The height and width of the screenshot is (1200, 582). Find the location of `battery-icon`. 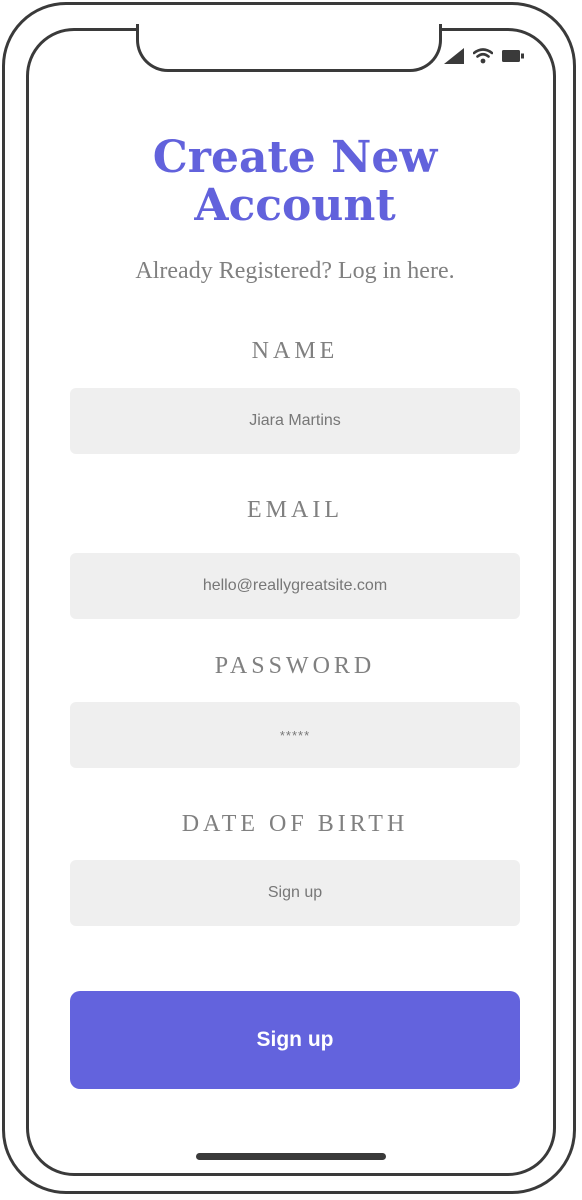

battery-icon is located at coordinates (513, 58).